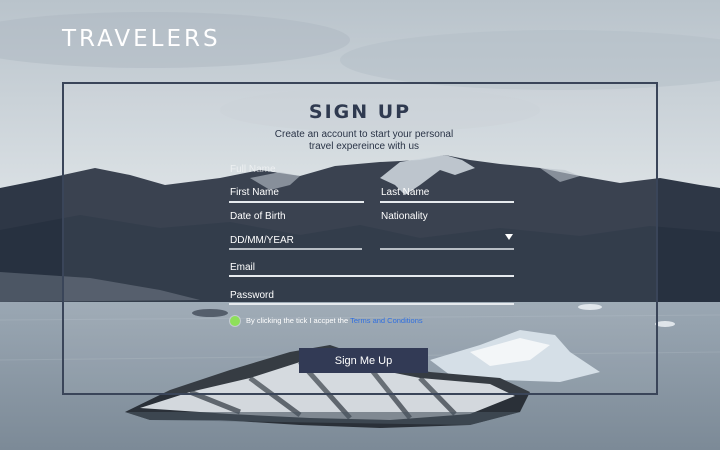  Describe the element at coordinates (364, 134) in the screenshot. I see `subtitle-line-1: Create an account to start your personal` at that location.